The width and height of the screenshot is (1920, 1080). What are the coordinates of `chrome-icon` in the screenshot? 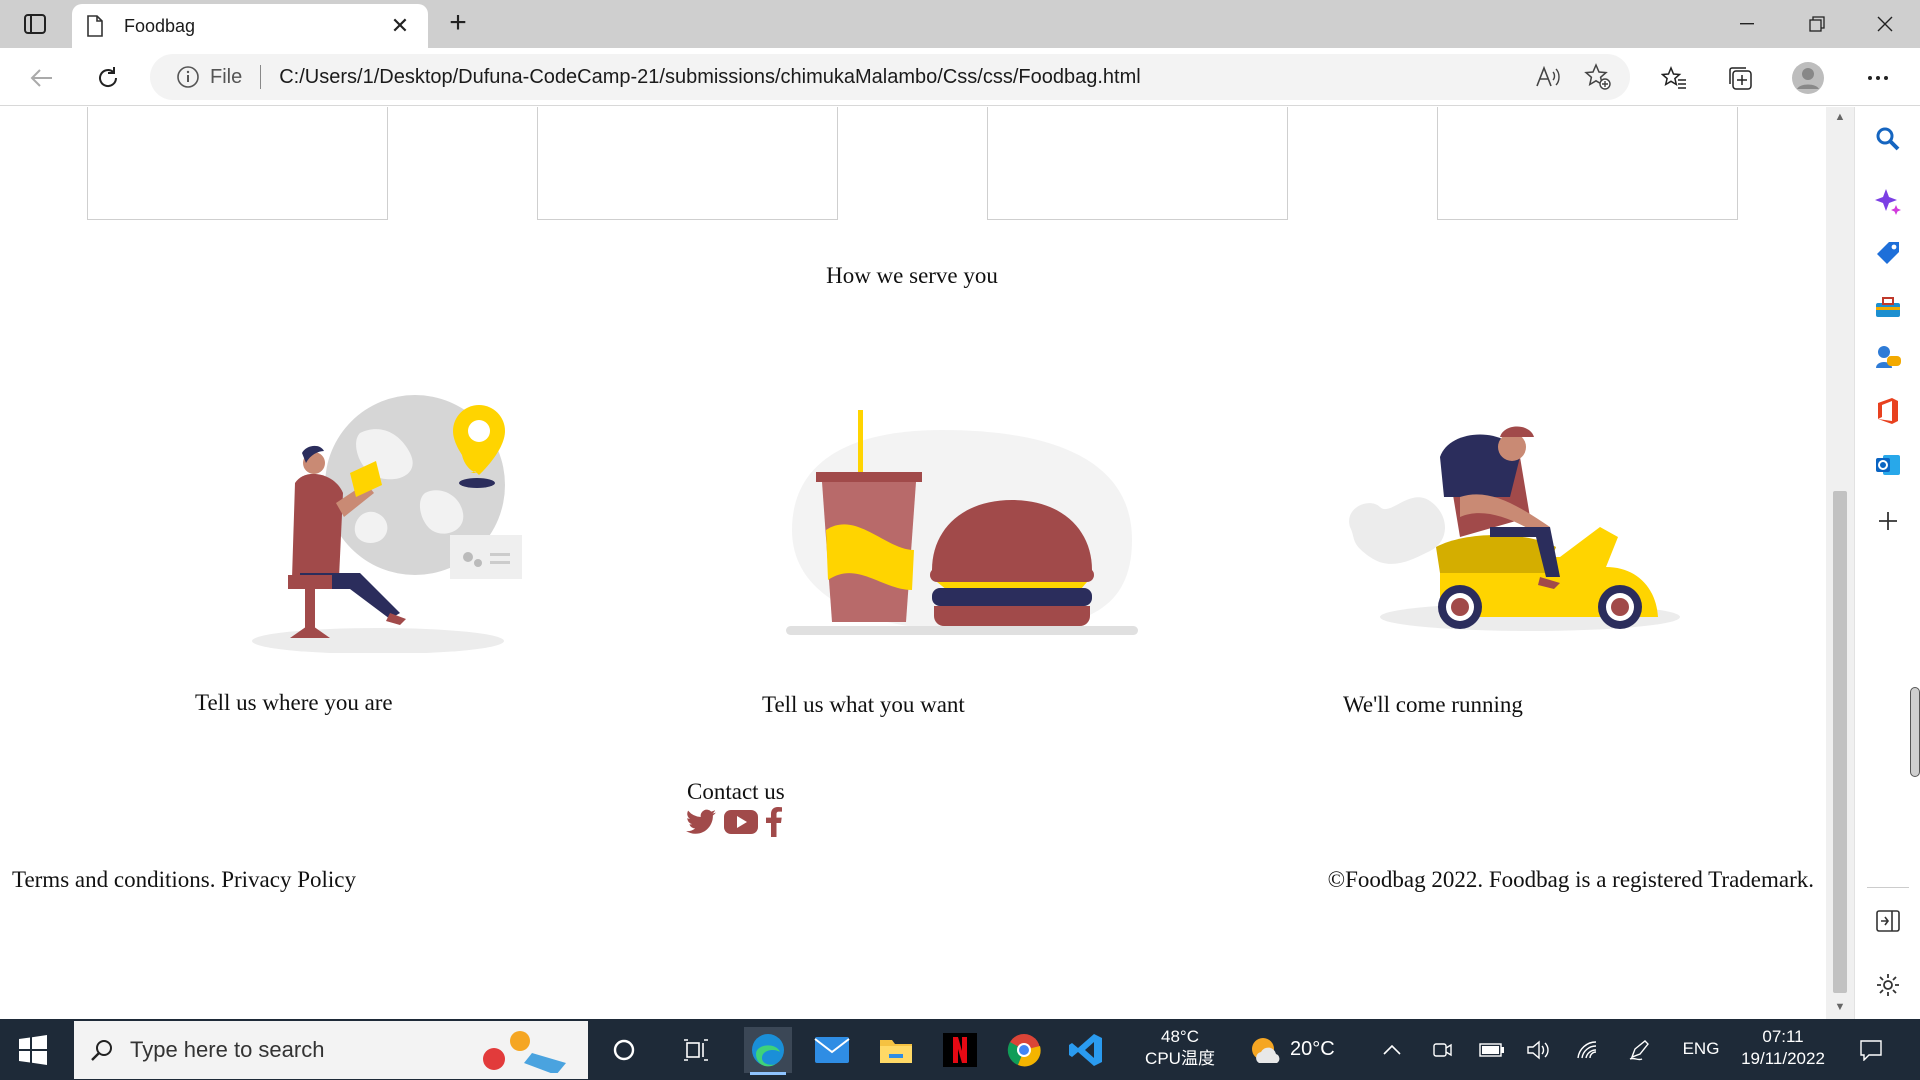 It's located at (1024, 1050).